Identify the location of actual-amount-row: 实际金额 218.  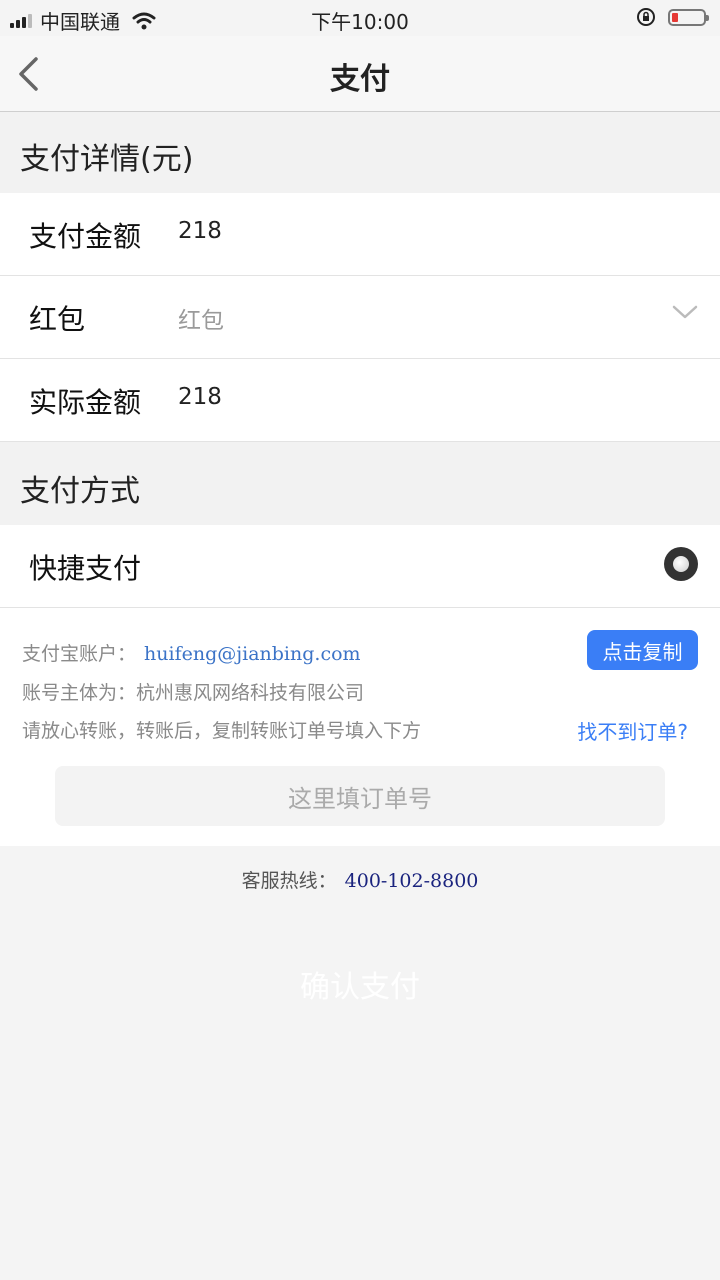
(360, 400).